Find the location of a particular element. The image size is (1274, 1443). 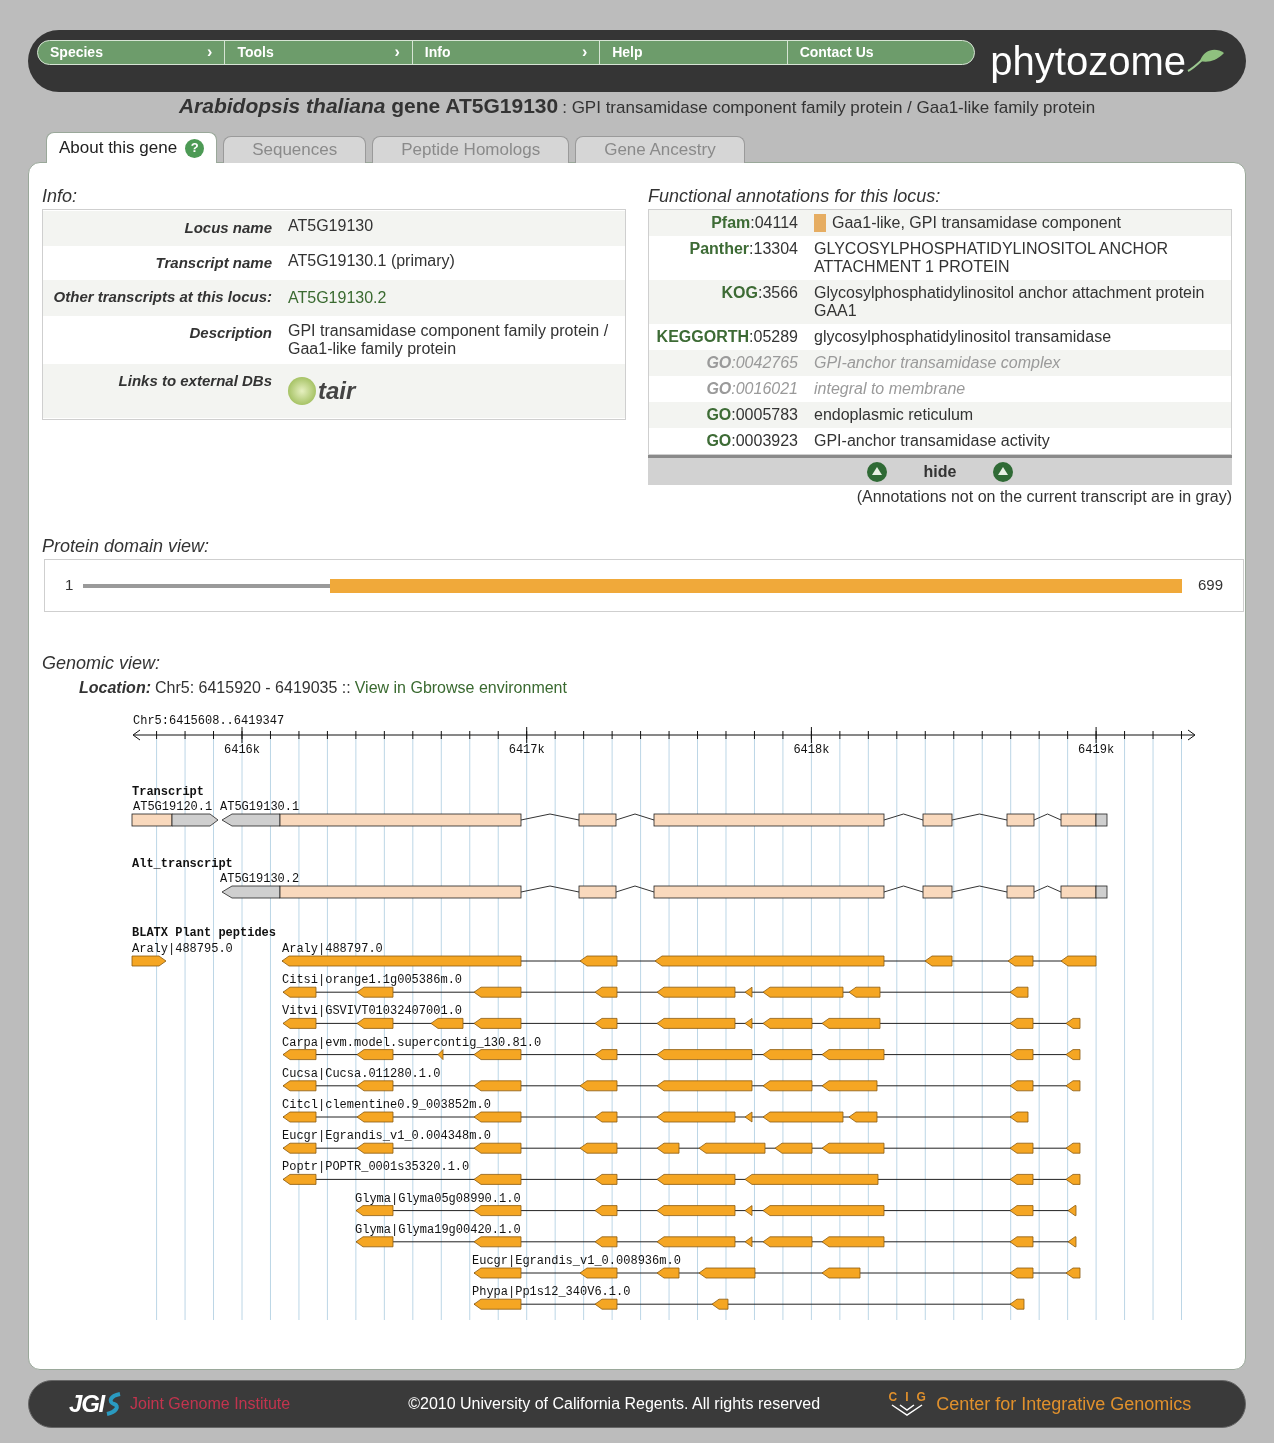

annotation-description: GLYCOSYLPHOSPHATIDYLINOSITOL ANCHOR ATTACHMENT 1 PROTEIN is located at coordinates (992, 258).